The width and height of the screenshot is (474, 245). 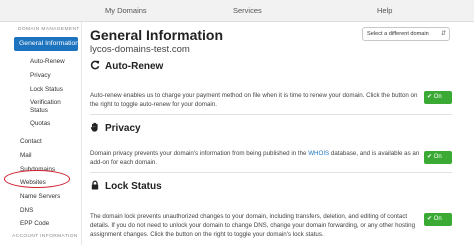 I want to click on sidebar-item-epp-code: EPP Code, so click(x=34, y=224).